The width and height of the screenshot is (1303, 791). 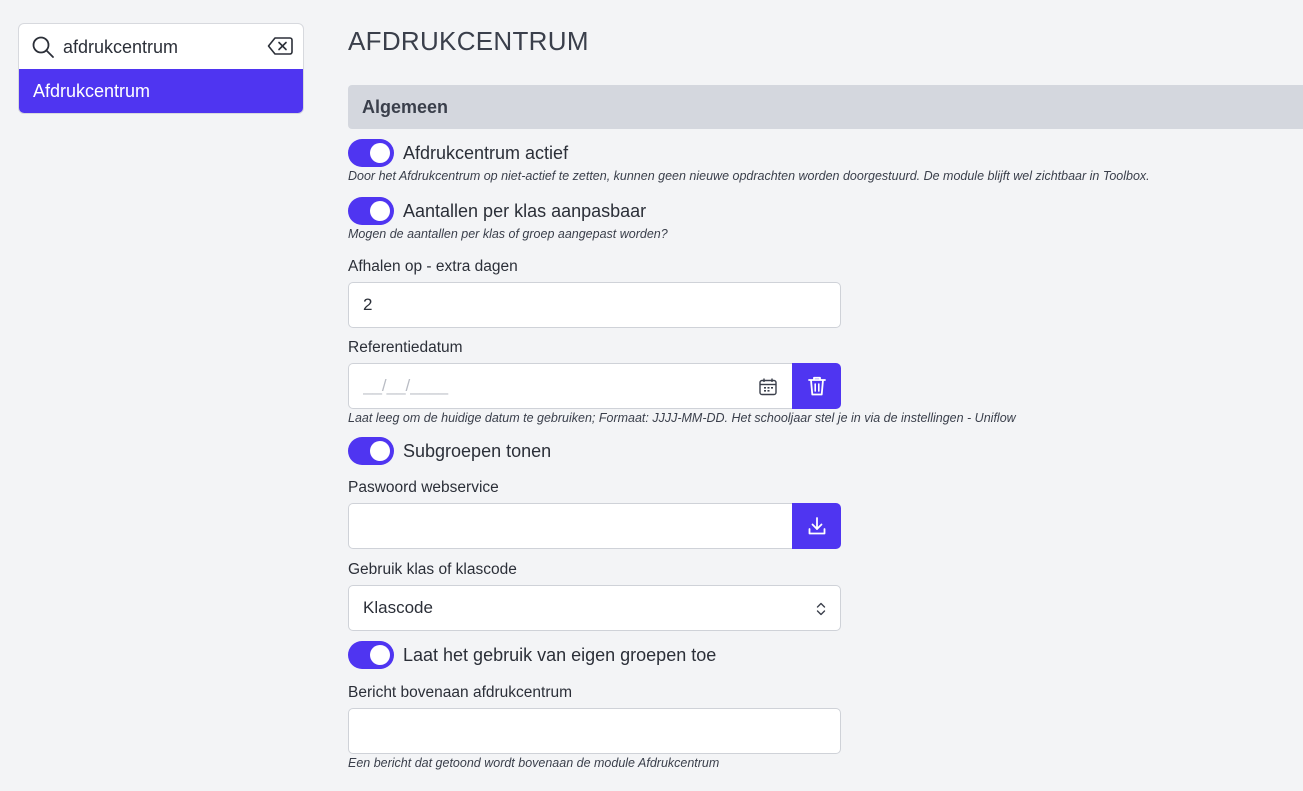 I want to click on search-input, so click(x=163, y=47).